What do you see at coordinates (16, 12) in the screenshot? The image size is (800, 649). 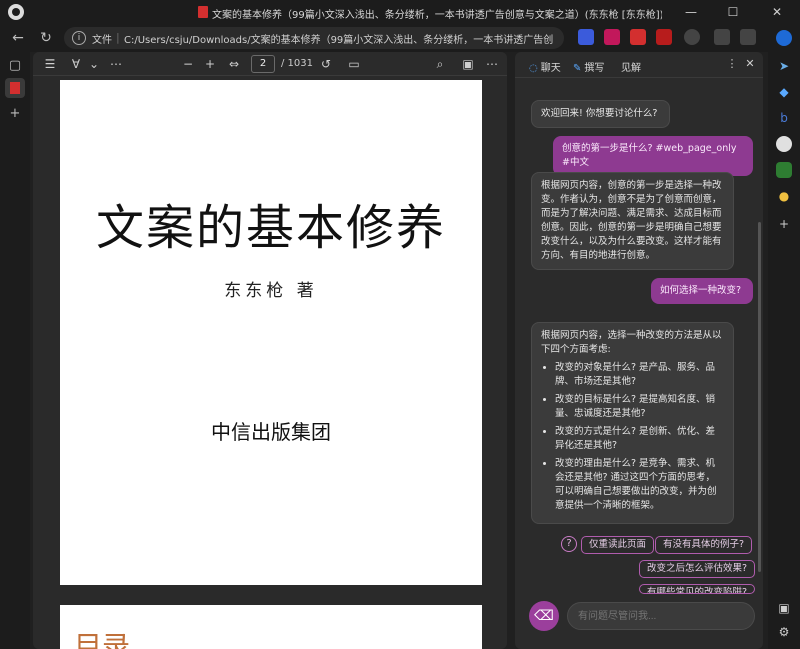 I see `browser-logo-icon` at bounding box center [16, 12].